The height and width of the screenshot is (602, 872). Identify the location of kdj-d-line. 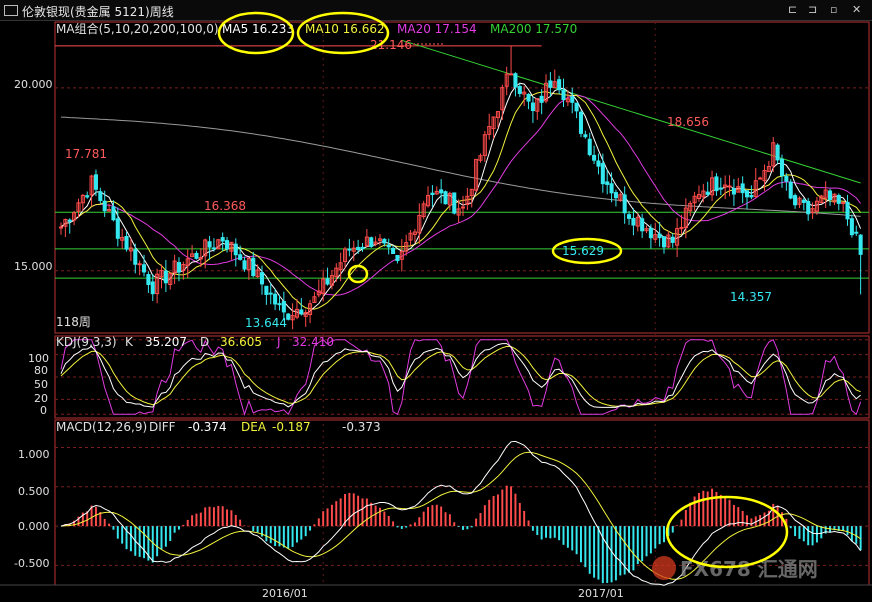
(460, 376).